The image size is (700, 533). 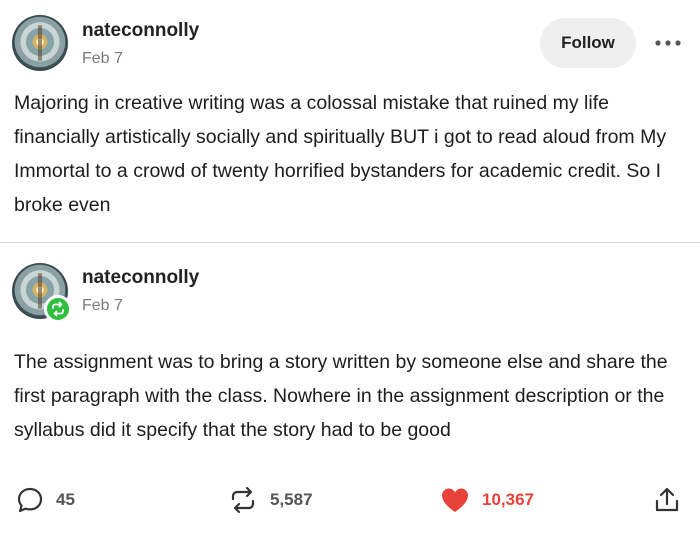 I want to click on reply-count: 45, so click(x=65, y=499).